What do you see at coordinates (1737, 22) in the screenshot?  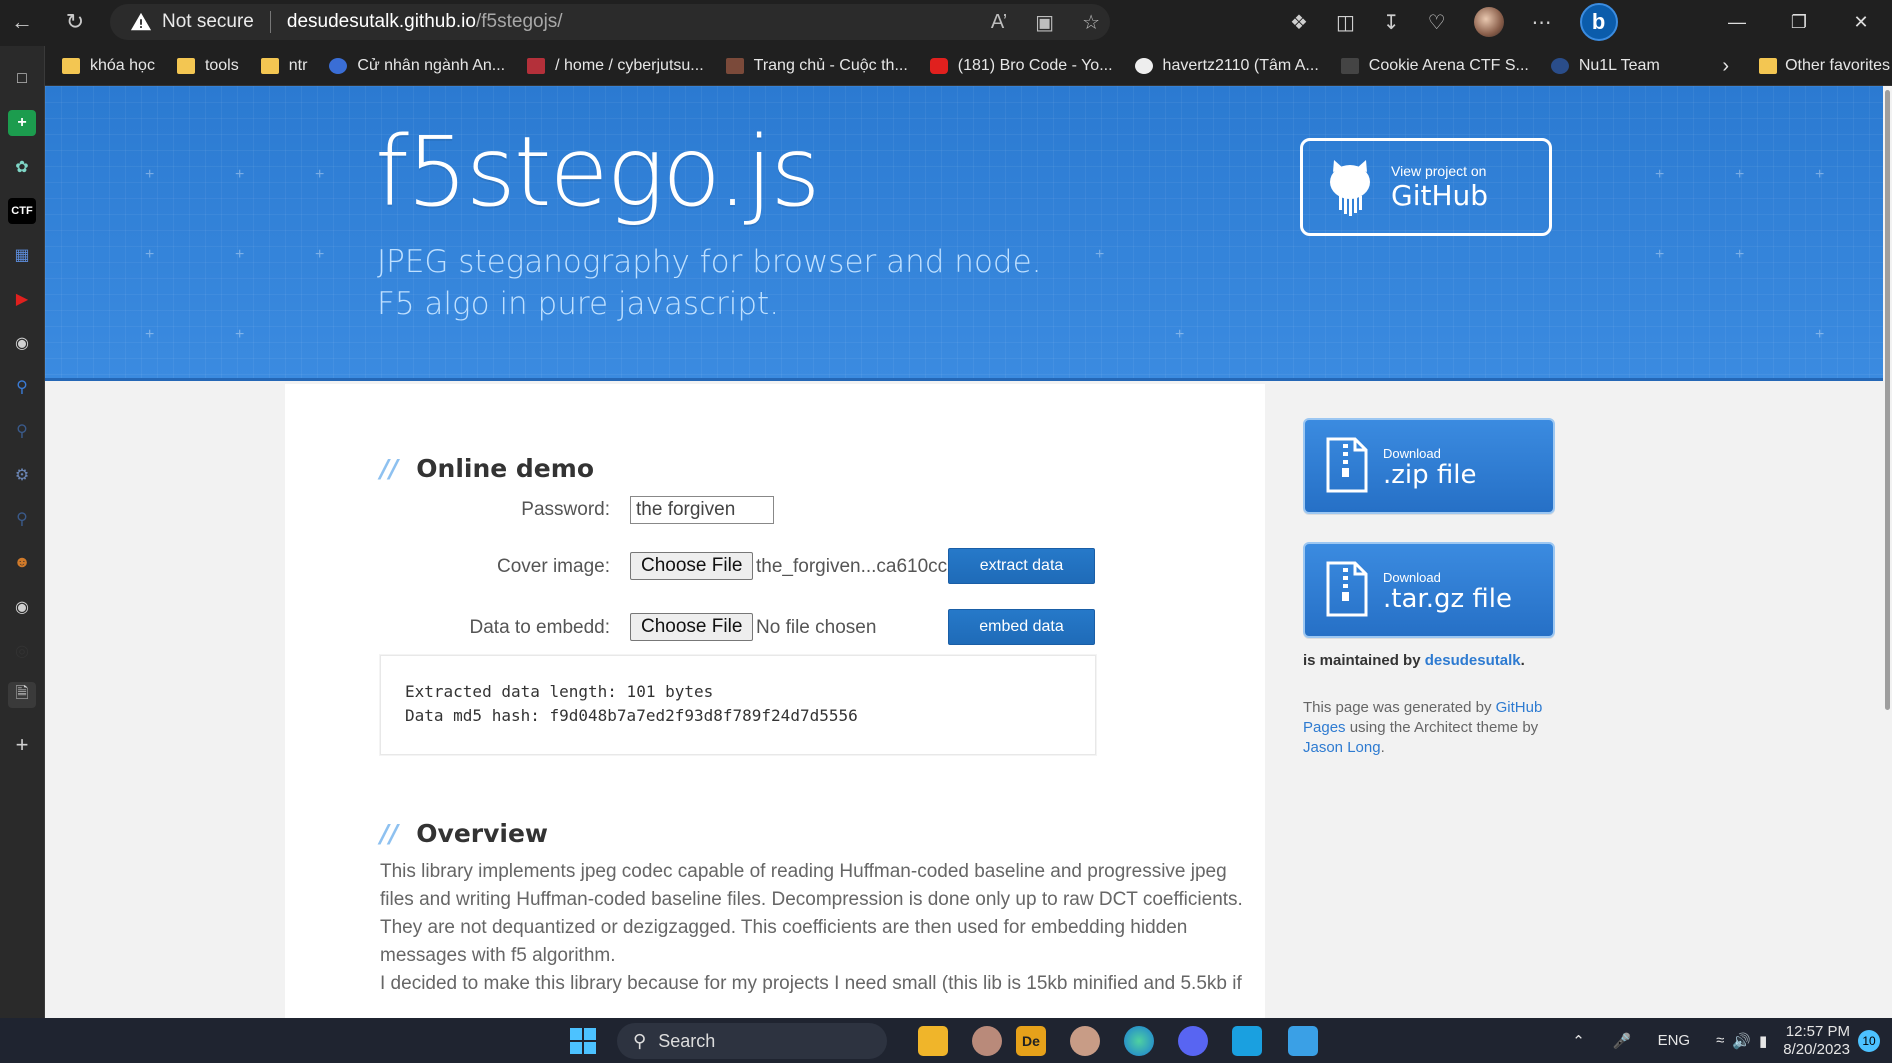 I see `minimize-icon: —` at bounding box center [1737, 22].